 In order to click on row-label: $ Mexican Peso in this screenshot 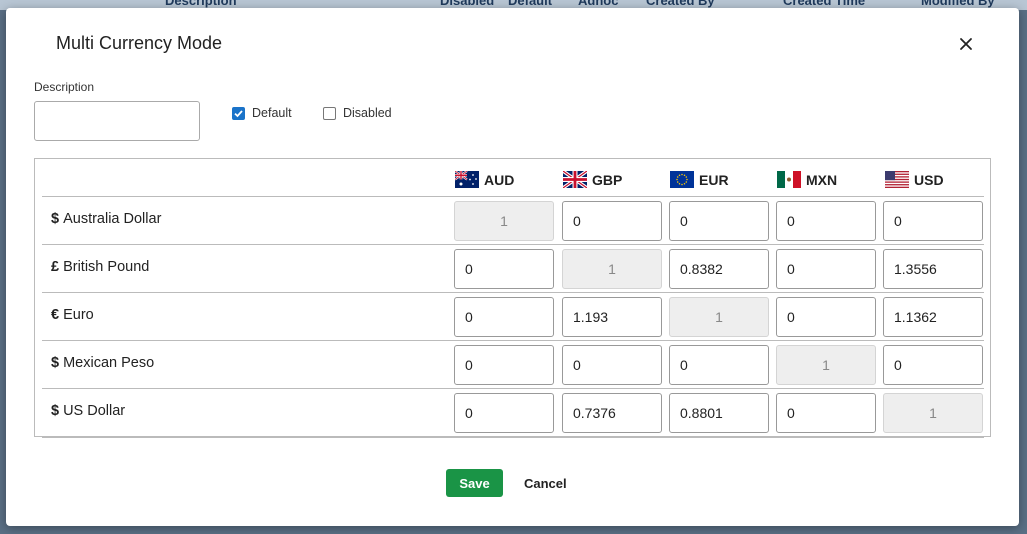, I will do `click(102, 363)`.